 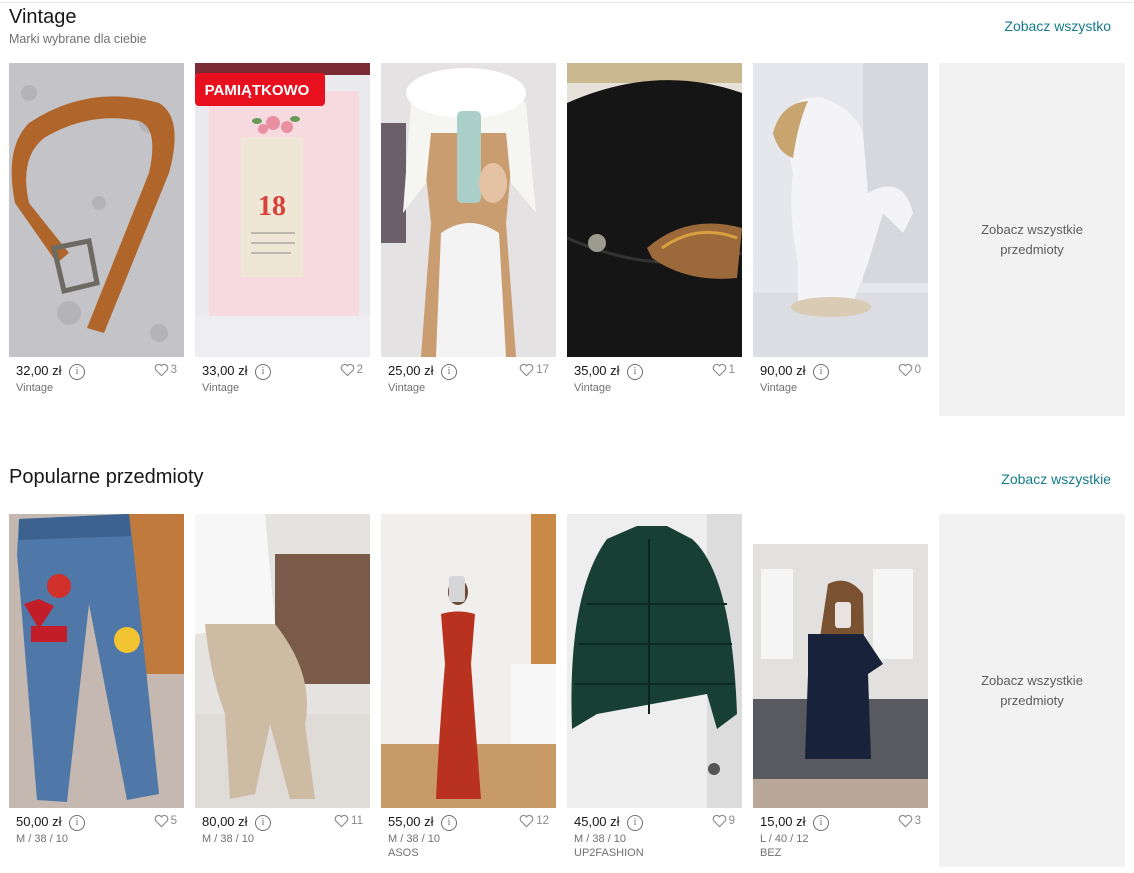 I want to click on item-price: 33,00 zł, so click(x=225, y=370).